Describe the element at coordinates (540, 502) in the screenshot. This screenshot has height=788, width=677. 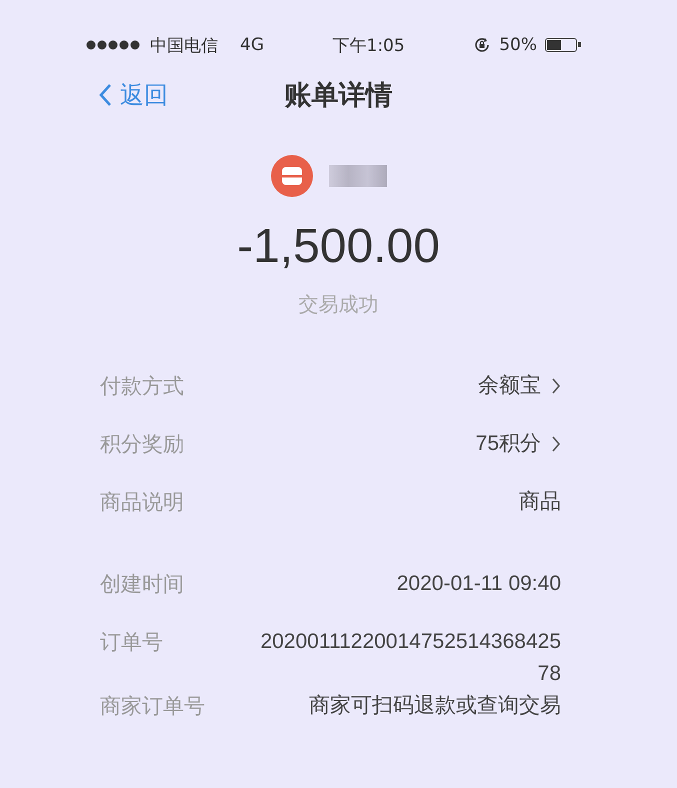
I see `row-value: 商品` at that location.